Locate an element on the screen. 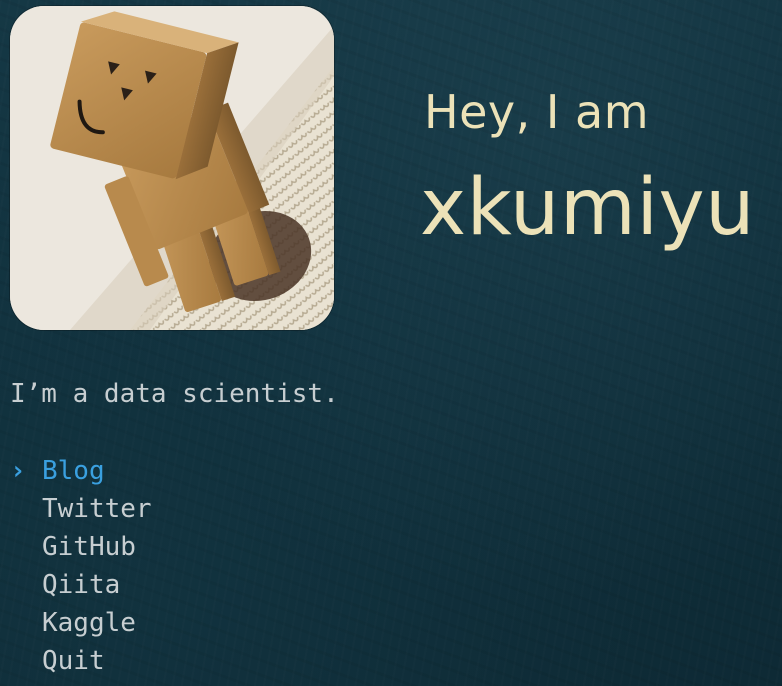 This screenshot has height=686, width=782. menu-item-label: Qiita is located at coordinates (81, 585).